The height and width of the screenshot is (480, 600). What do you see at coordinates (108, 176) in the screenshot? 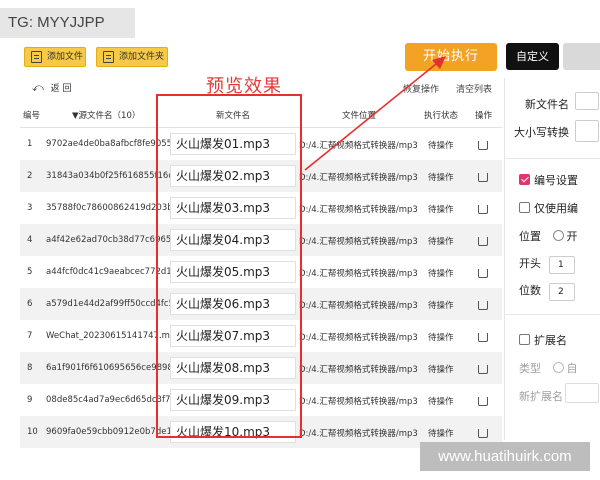
I see `source-filename: 31843a034b0f25f616855f16d156` at bounding box center [108, 176].